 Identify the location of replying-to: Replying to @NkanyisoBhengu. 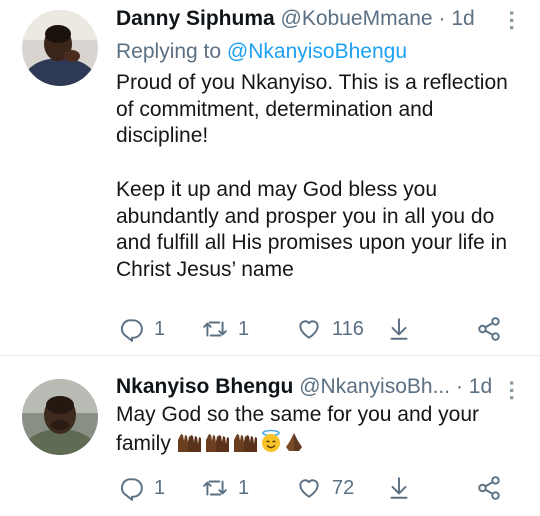
(261, 52).